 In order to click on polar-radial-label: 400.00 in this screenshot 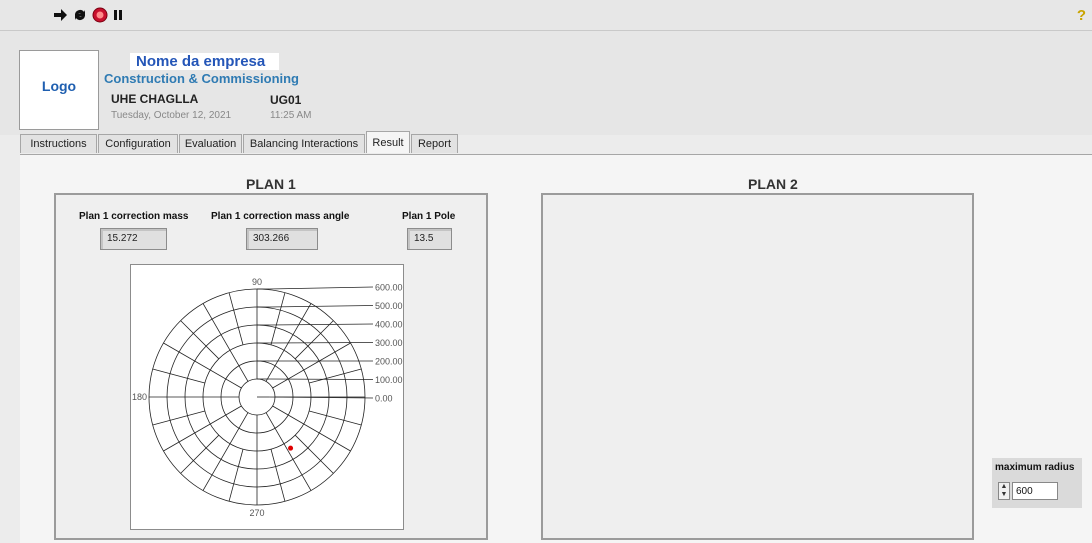, I will do `click(389, 325)`.